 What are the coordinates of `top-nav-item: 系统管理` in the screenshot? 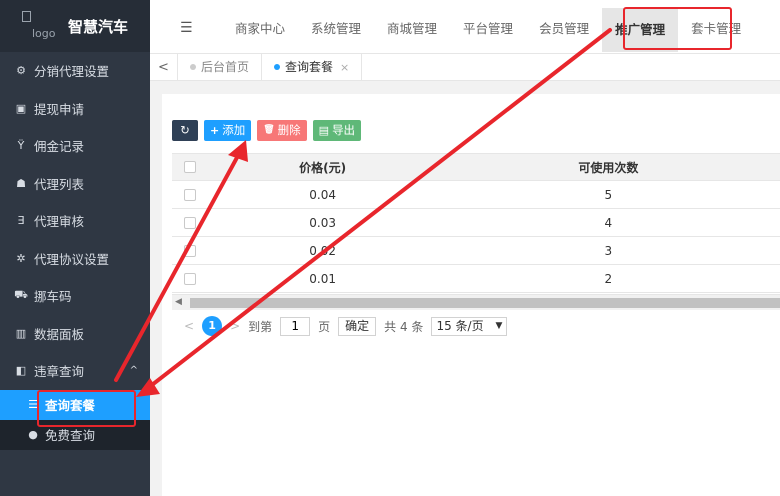 It's located at (336, 27).